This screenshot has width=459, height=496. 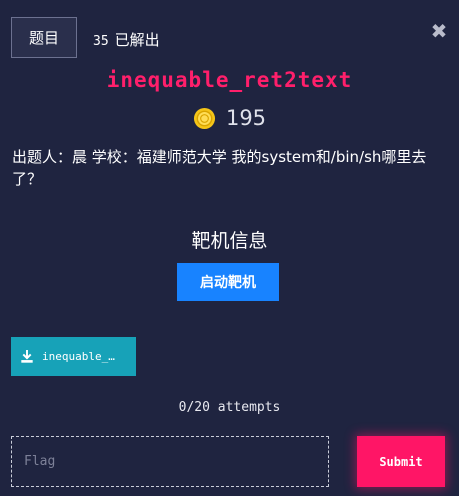 I want to click on solves-count: 35, so click(x=101, y=41).